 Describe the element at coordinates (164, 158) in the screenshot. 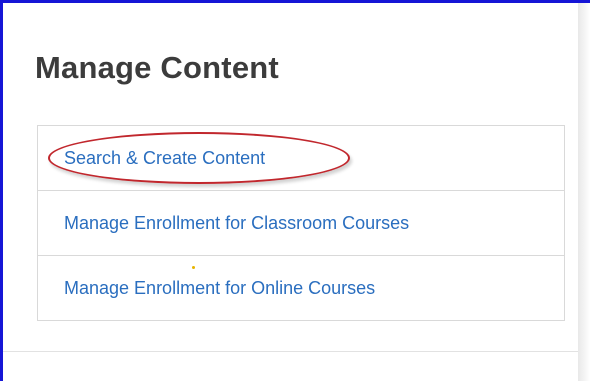

I see `search-create-content-link: Search & Create Content` at that location.